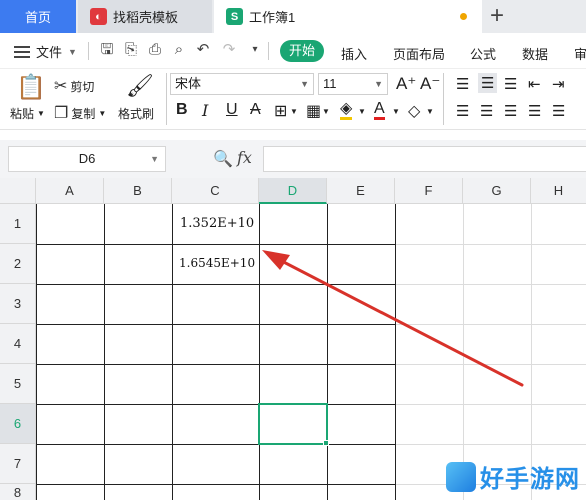 The height and width of the screenshot is (500, 586). I want to click on formula-bar: D6 ▼ 🔍 fx, so click(293, 159).